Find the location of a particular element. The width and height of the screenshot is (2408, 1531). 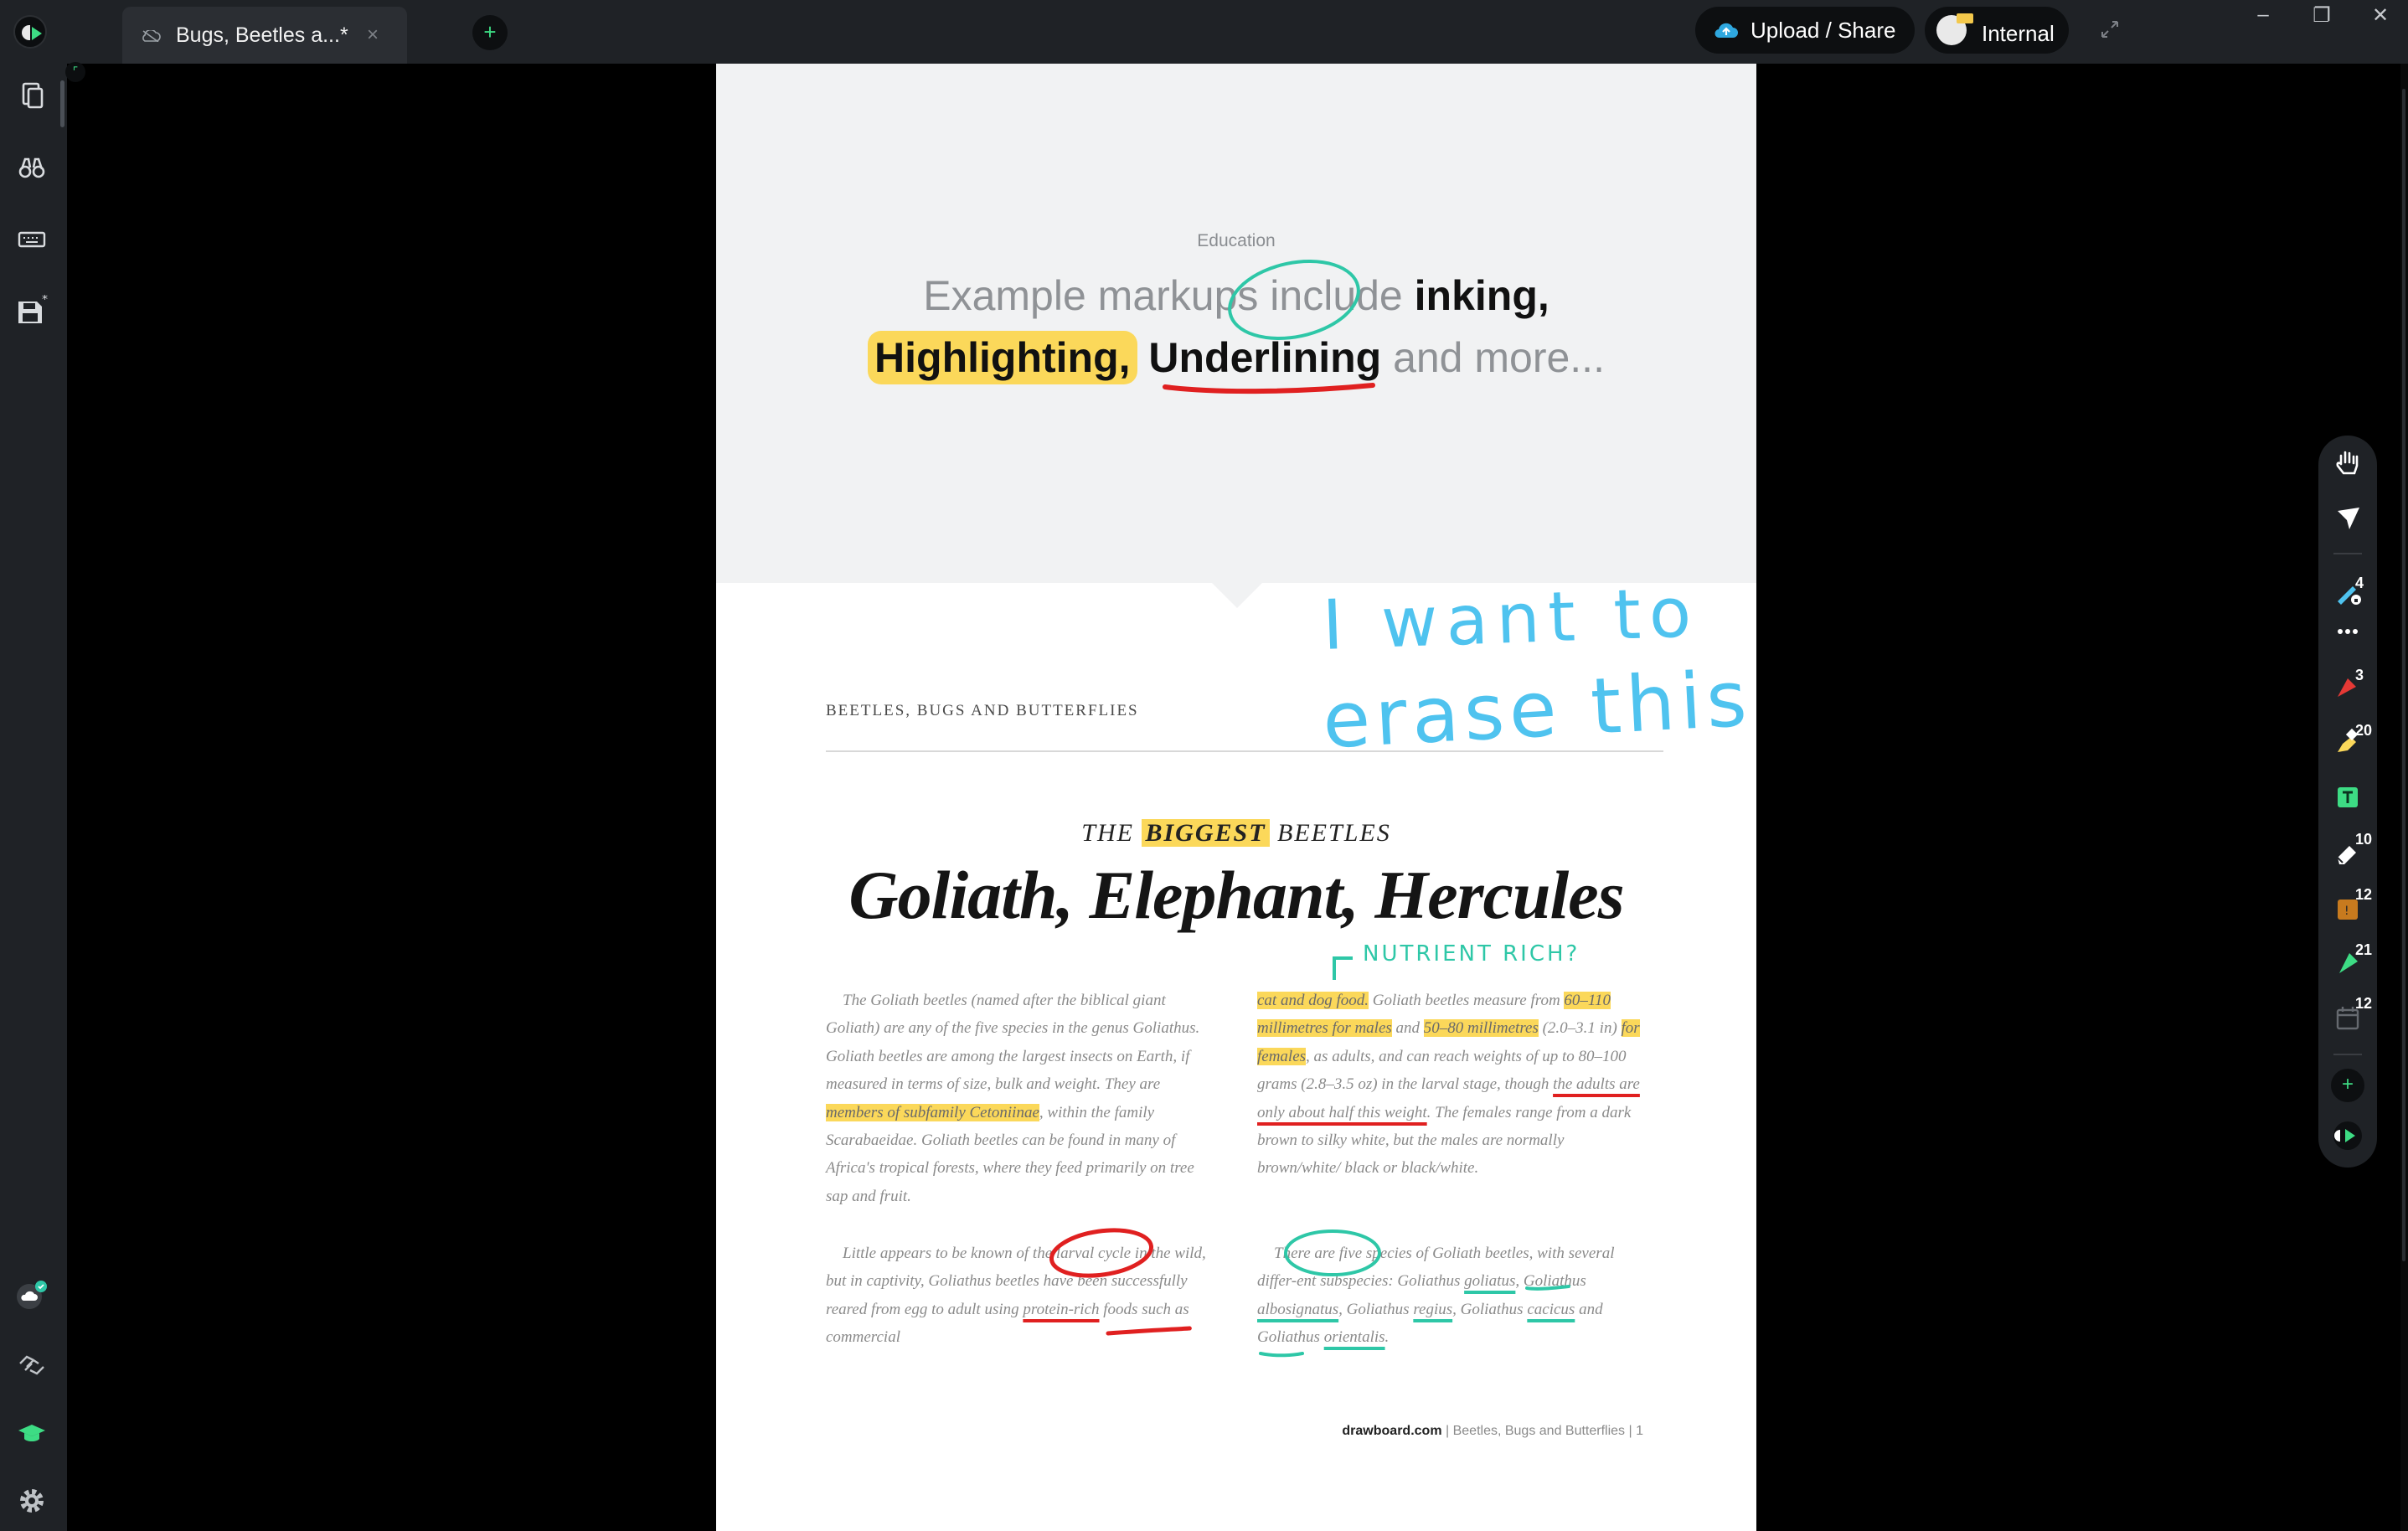

sidebar-selection-indicator is located at coordinates (62, 103).